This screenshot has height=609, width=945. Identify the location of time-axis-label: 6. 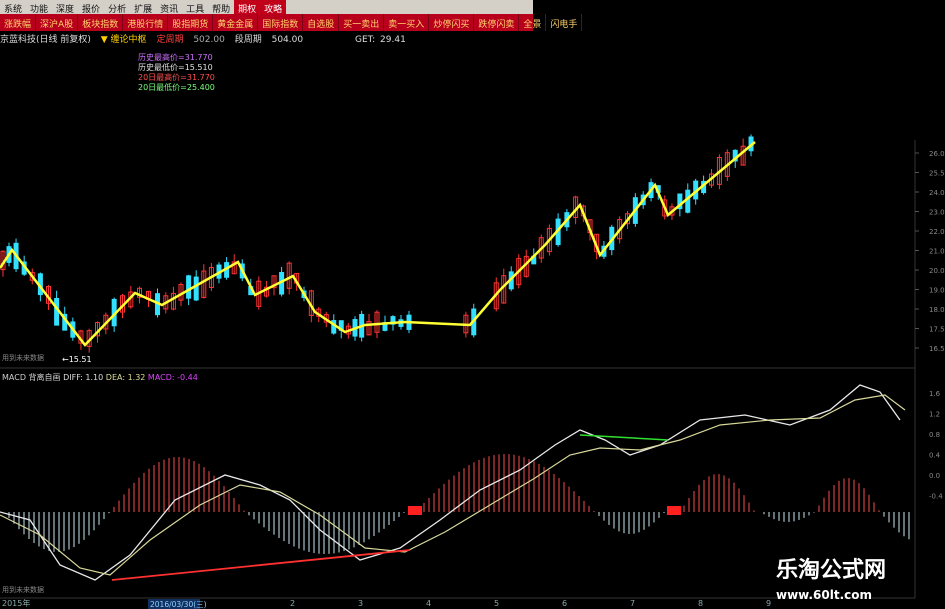
(564, 603).